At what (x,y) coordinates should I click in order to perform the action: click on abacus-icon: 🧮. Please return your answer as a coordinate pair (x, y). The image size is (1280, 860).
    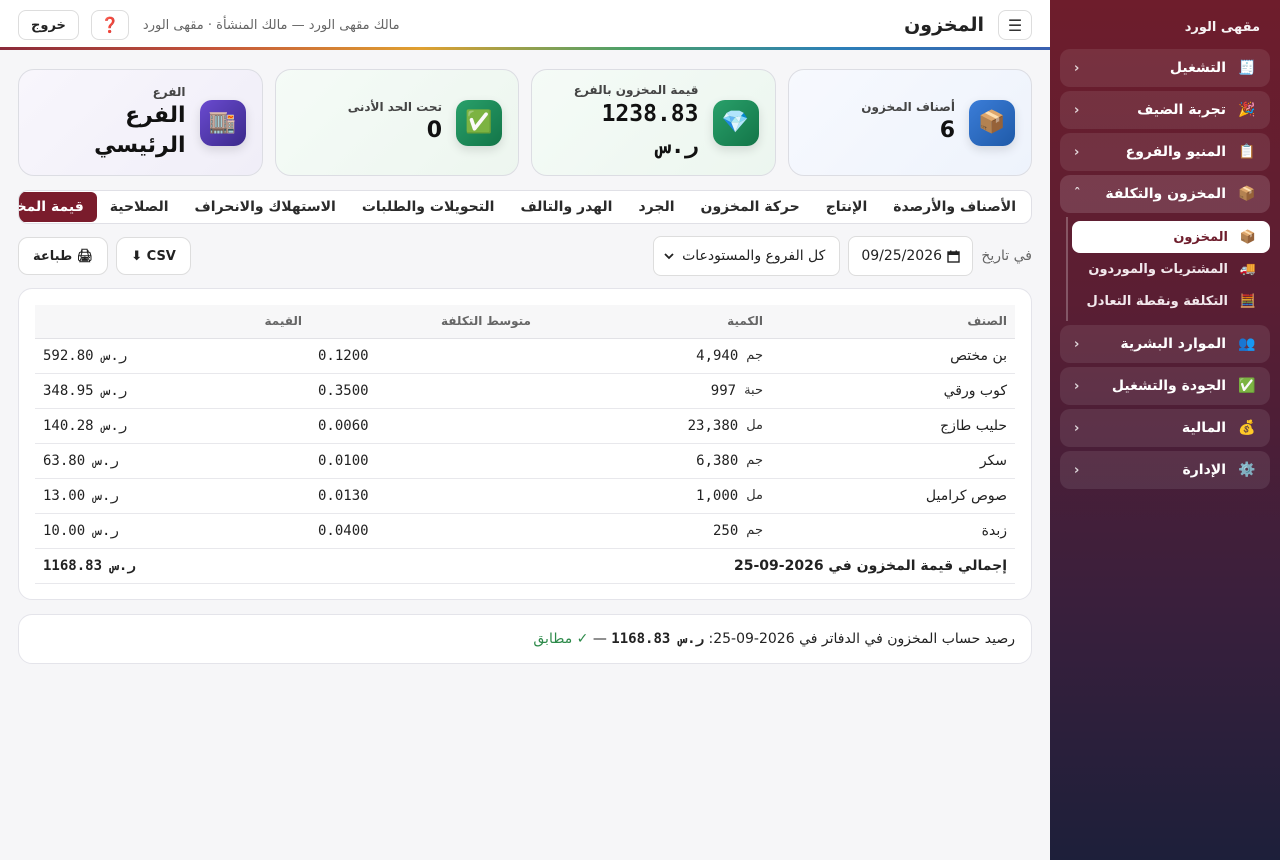
    Looking at the image, I should click on (1248, 301).